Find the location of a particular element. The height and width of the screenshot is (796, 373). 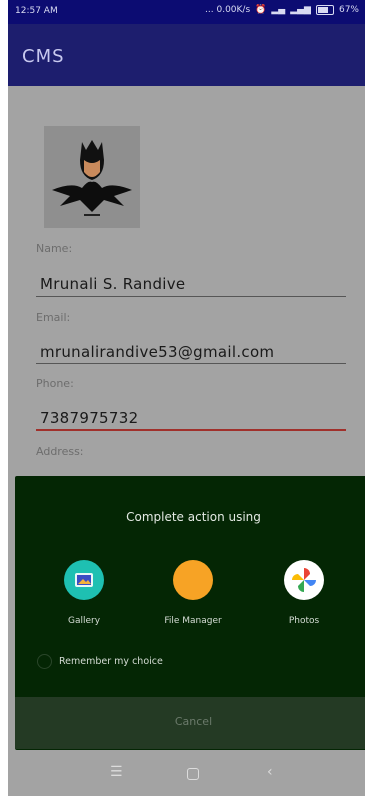

remember-choice: Remember my choice is located at coordinates (100, 661).